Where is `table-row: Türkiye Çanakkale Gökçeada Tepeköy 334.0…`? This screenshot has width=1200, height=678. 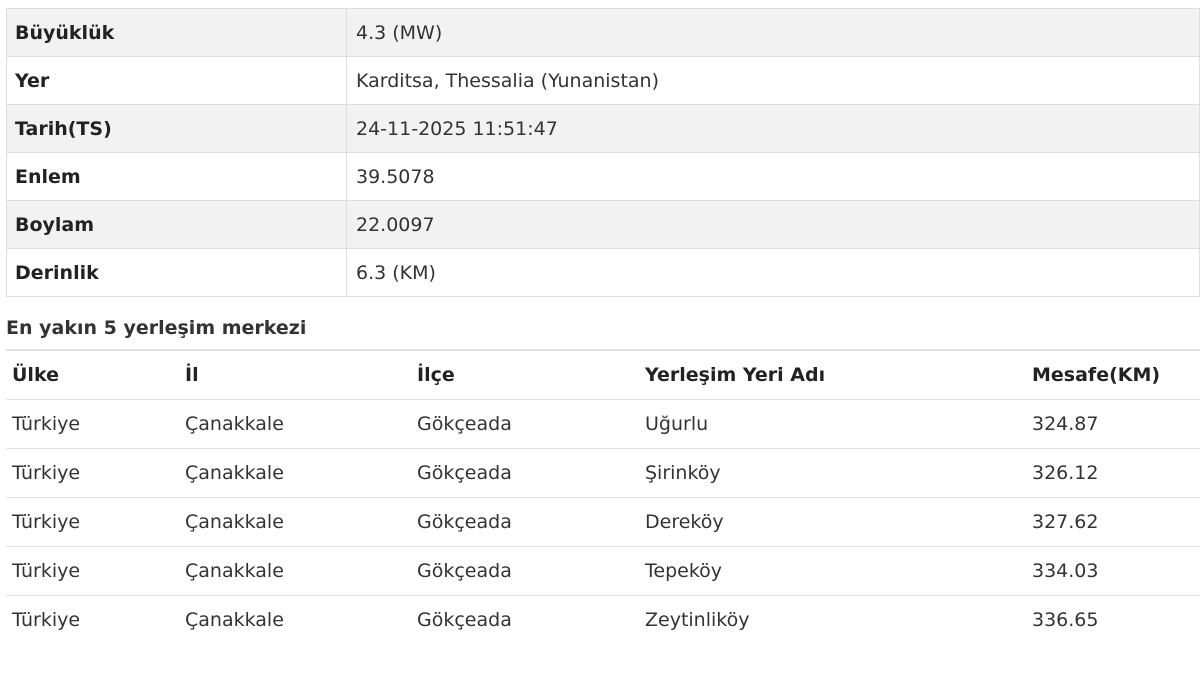 table-row: Türkiye Çanakkale Gökçeada Tepeköy 334.0… is located at coordinates (603, 571).